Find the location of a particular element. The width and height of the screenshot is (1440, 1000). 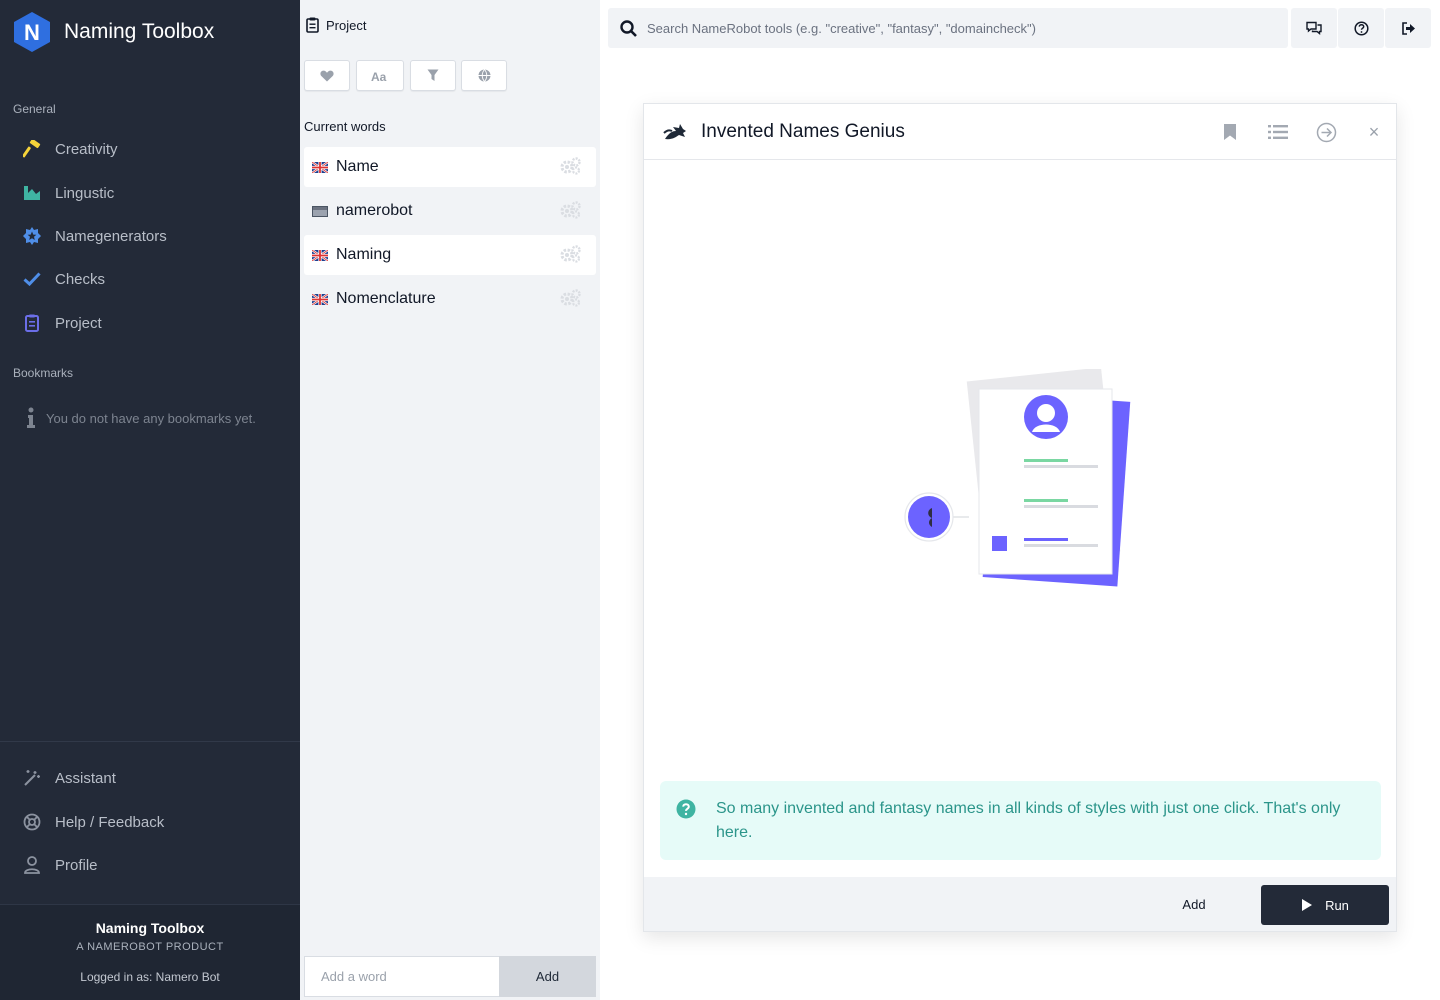

bookmarks-empty-message: You do not have any bookmarks yet. is located at coordinates (140, 418).